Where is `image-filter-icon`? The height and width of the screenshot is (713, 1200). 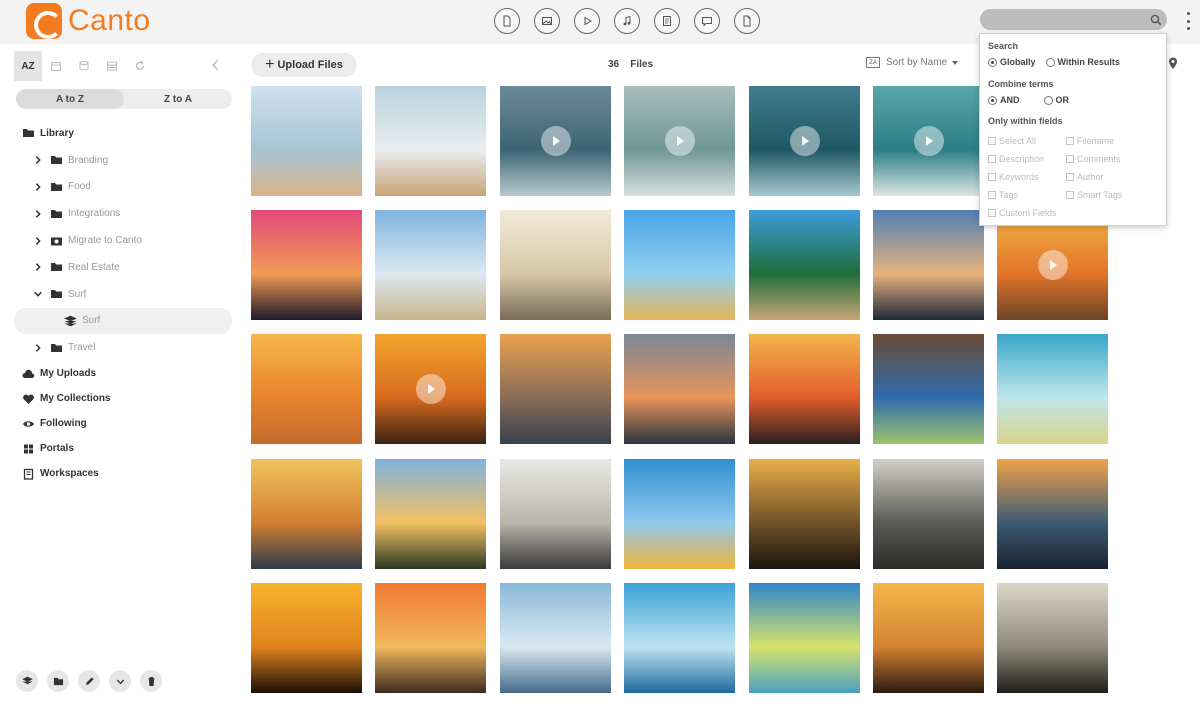 image-filter-icon is located at coordinates (547, 21).